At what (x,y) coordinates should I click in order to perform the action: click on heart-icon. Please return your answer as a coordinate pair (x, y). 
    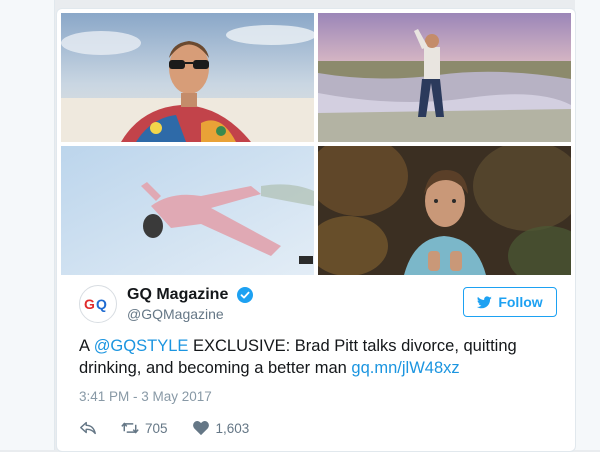
    Looking at the image, I should click on (200, 428).